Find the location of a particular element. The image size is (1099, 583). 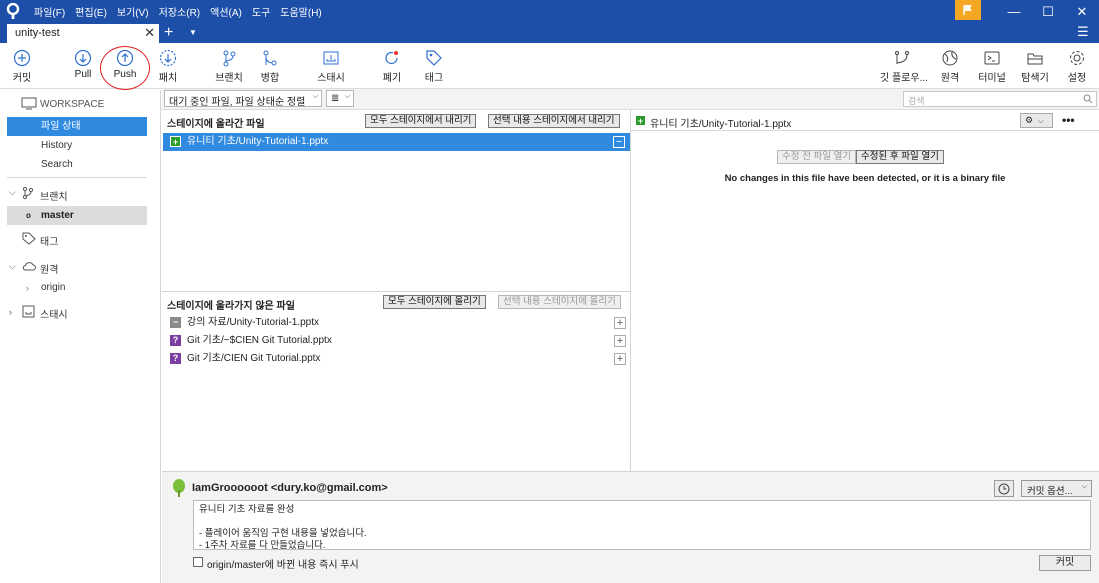

vertical-divider is located at coordinates (630, 381).